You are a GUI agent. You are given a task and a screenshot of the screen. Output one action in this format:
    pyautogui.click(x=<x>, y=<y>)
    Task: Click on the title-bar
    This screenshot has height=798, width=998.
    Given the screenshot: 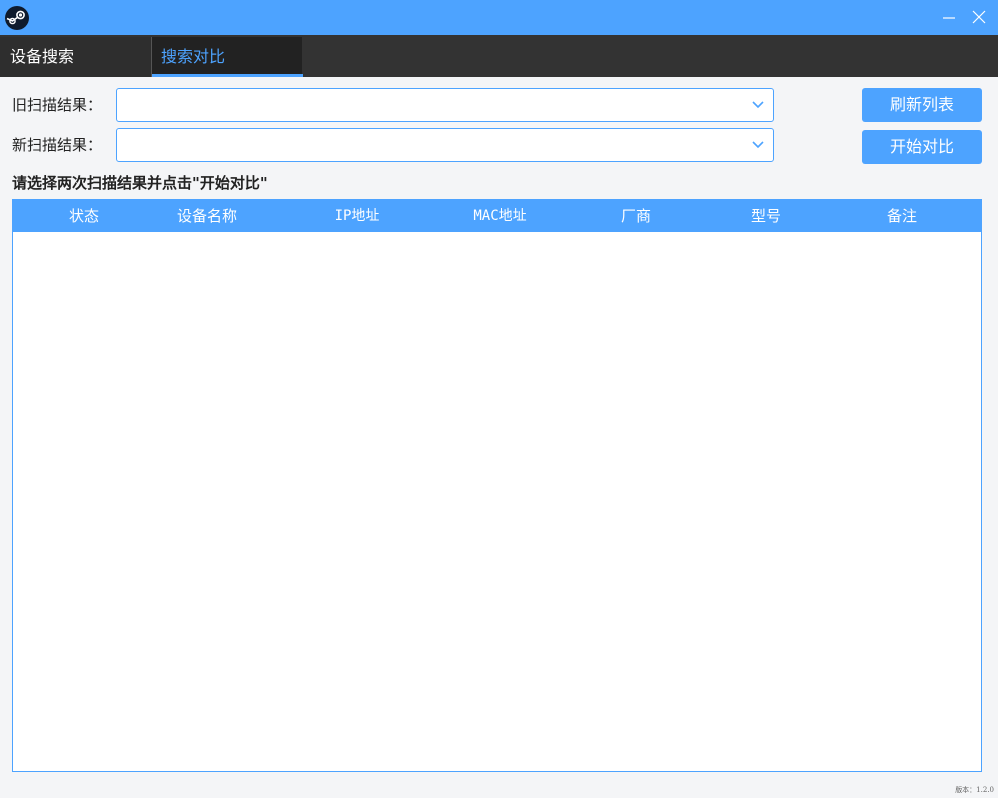 What is the action you would take?
    pyautogui.click(x=499, y=17)
    